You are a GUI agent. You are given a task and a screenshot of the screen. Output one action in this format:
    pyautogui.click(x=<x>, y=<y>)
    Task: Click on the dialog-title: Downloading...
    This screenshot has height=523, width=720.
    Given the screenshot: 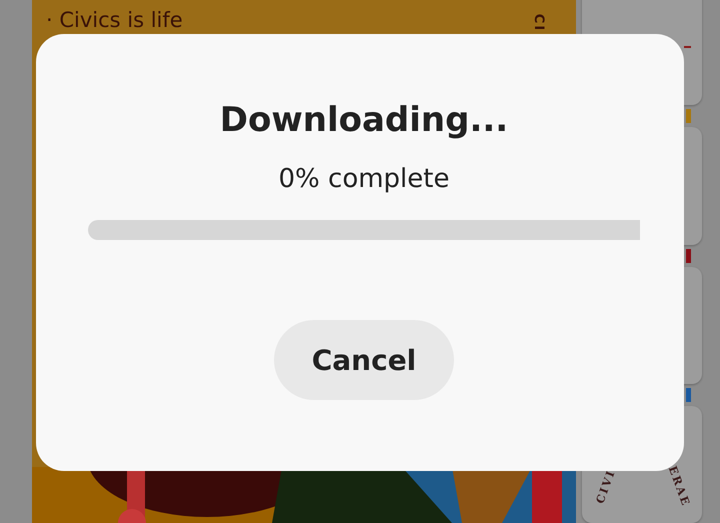 What is the action you would take?
    pyautogui.click(x=364, y=120)
    